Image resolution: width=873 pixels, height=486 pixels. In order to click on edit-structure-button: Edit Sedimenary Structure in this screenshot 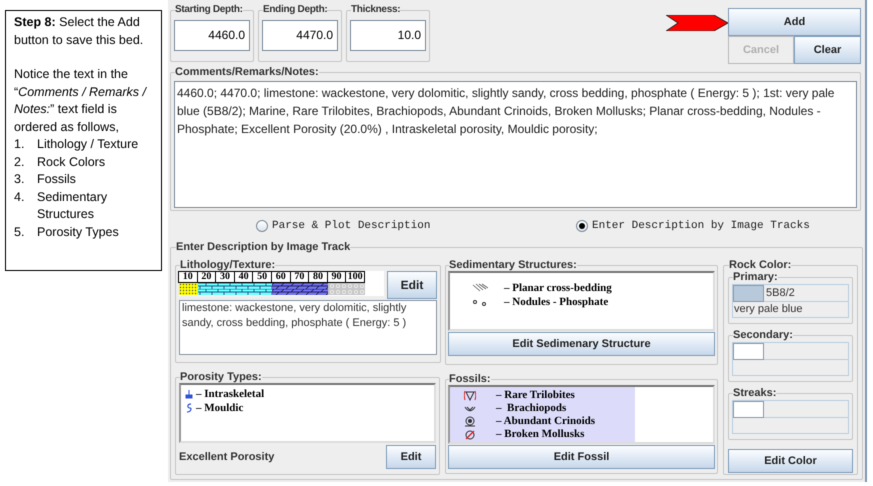, I will do `click(581, 344)`.